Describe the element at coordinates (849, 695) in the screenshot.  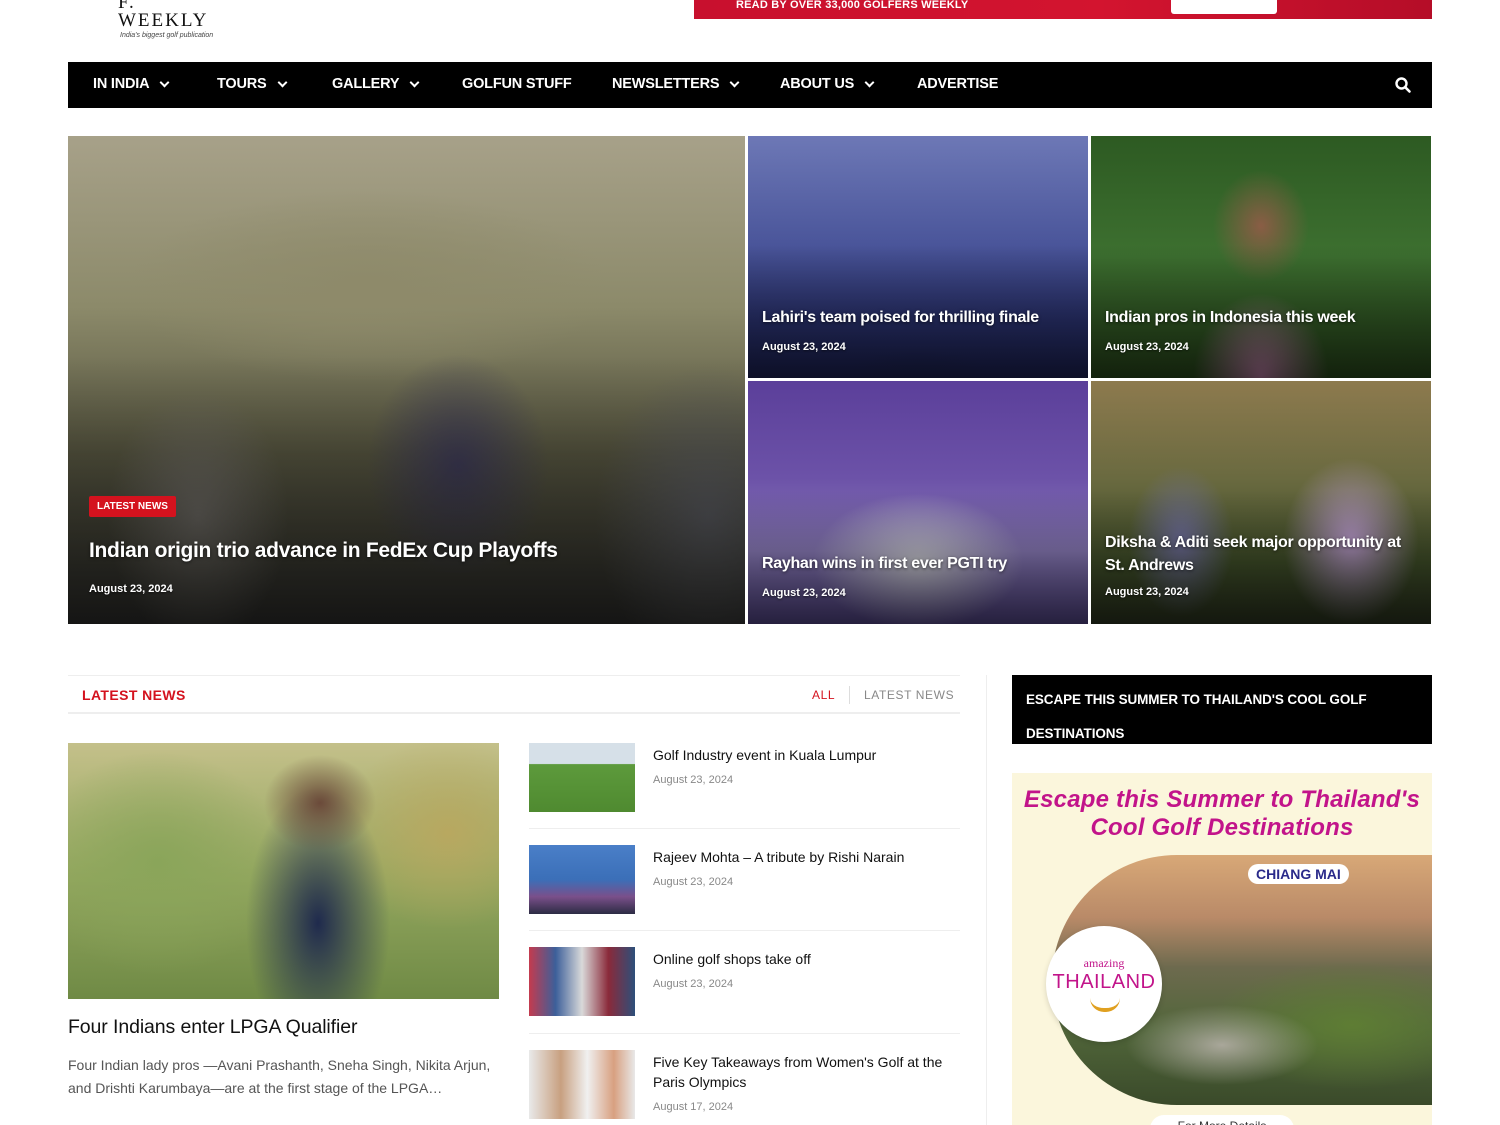
I see `tab-separator` at that location.